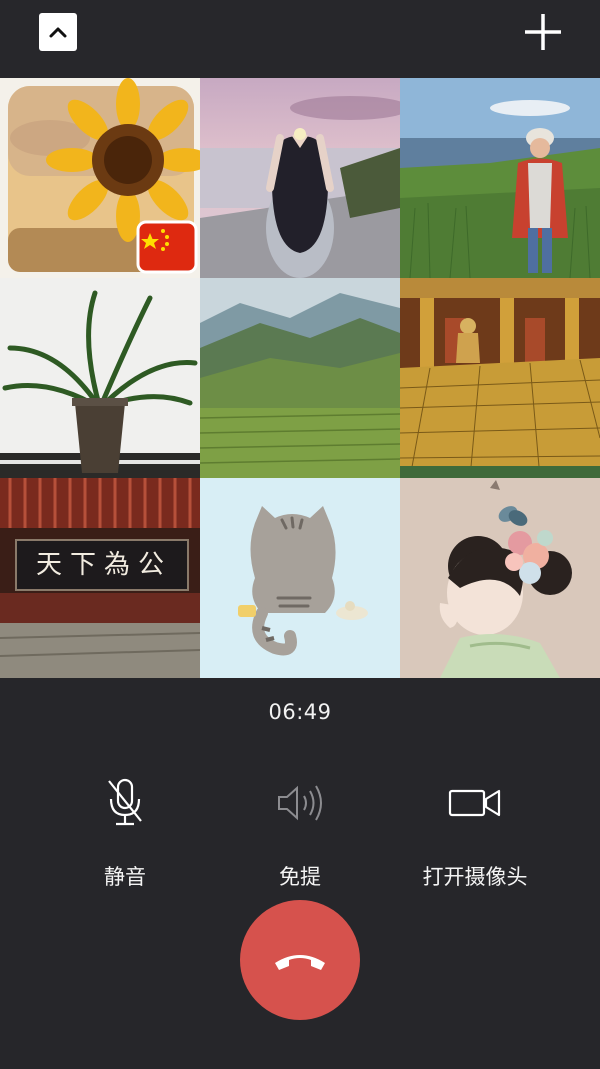 This screenshot has height=1069, width=600. What do you see at coordinates (125, 803) in the screenshot?
I see `microphone-muted-icon` at bounding box center [125, 803].